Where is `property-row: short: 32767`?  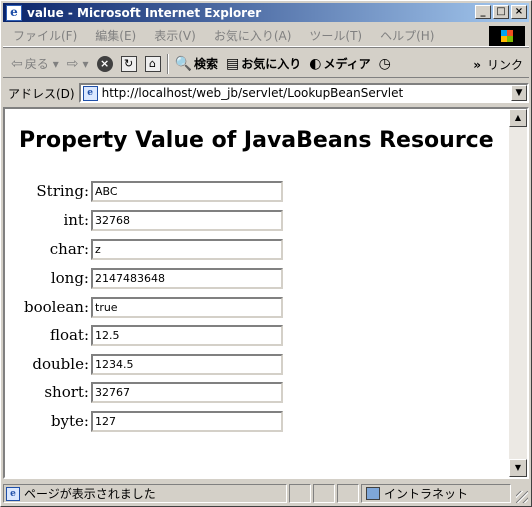
property-row: short: 32767 is located at coordinates (144, 392).